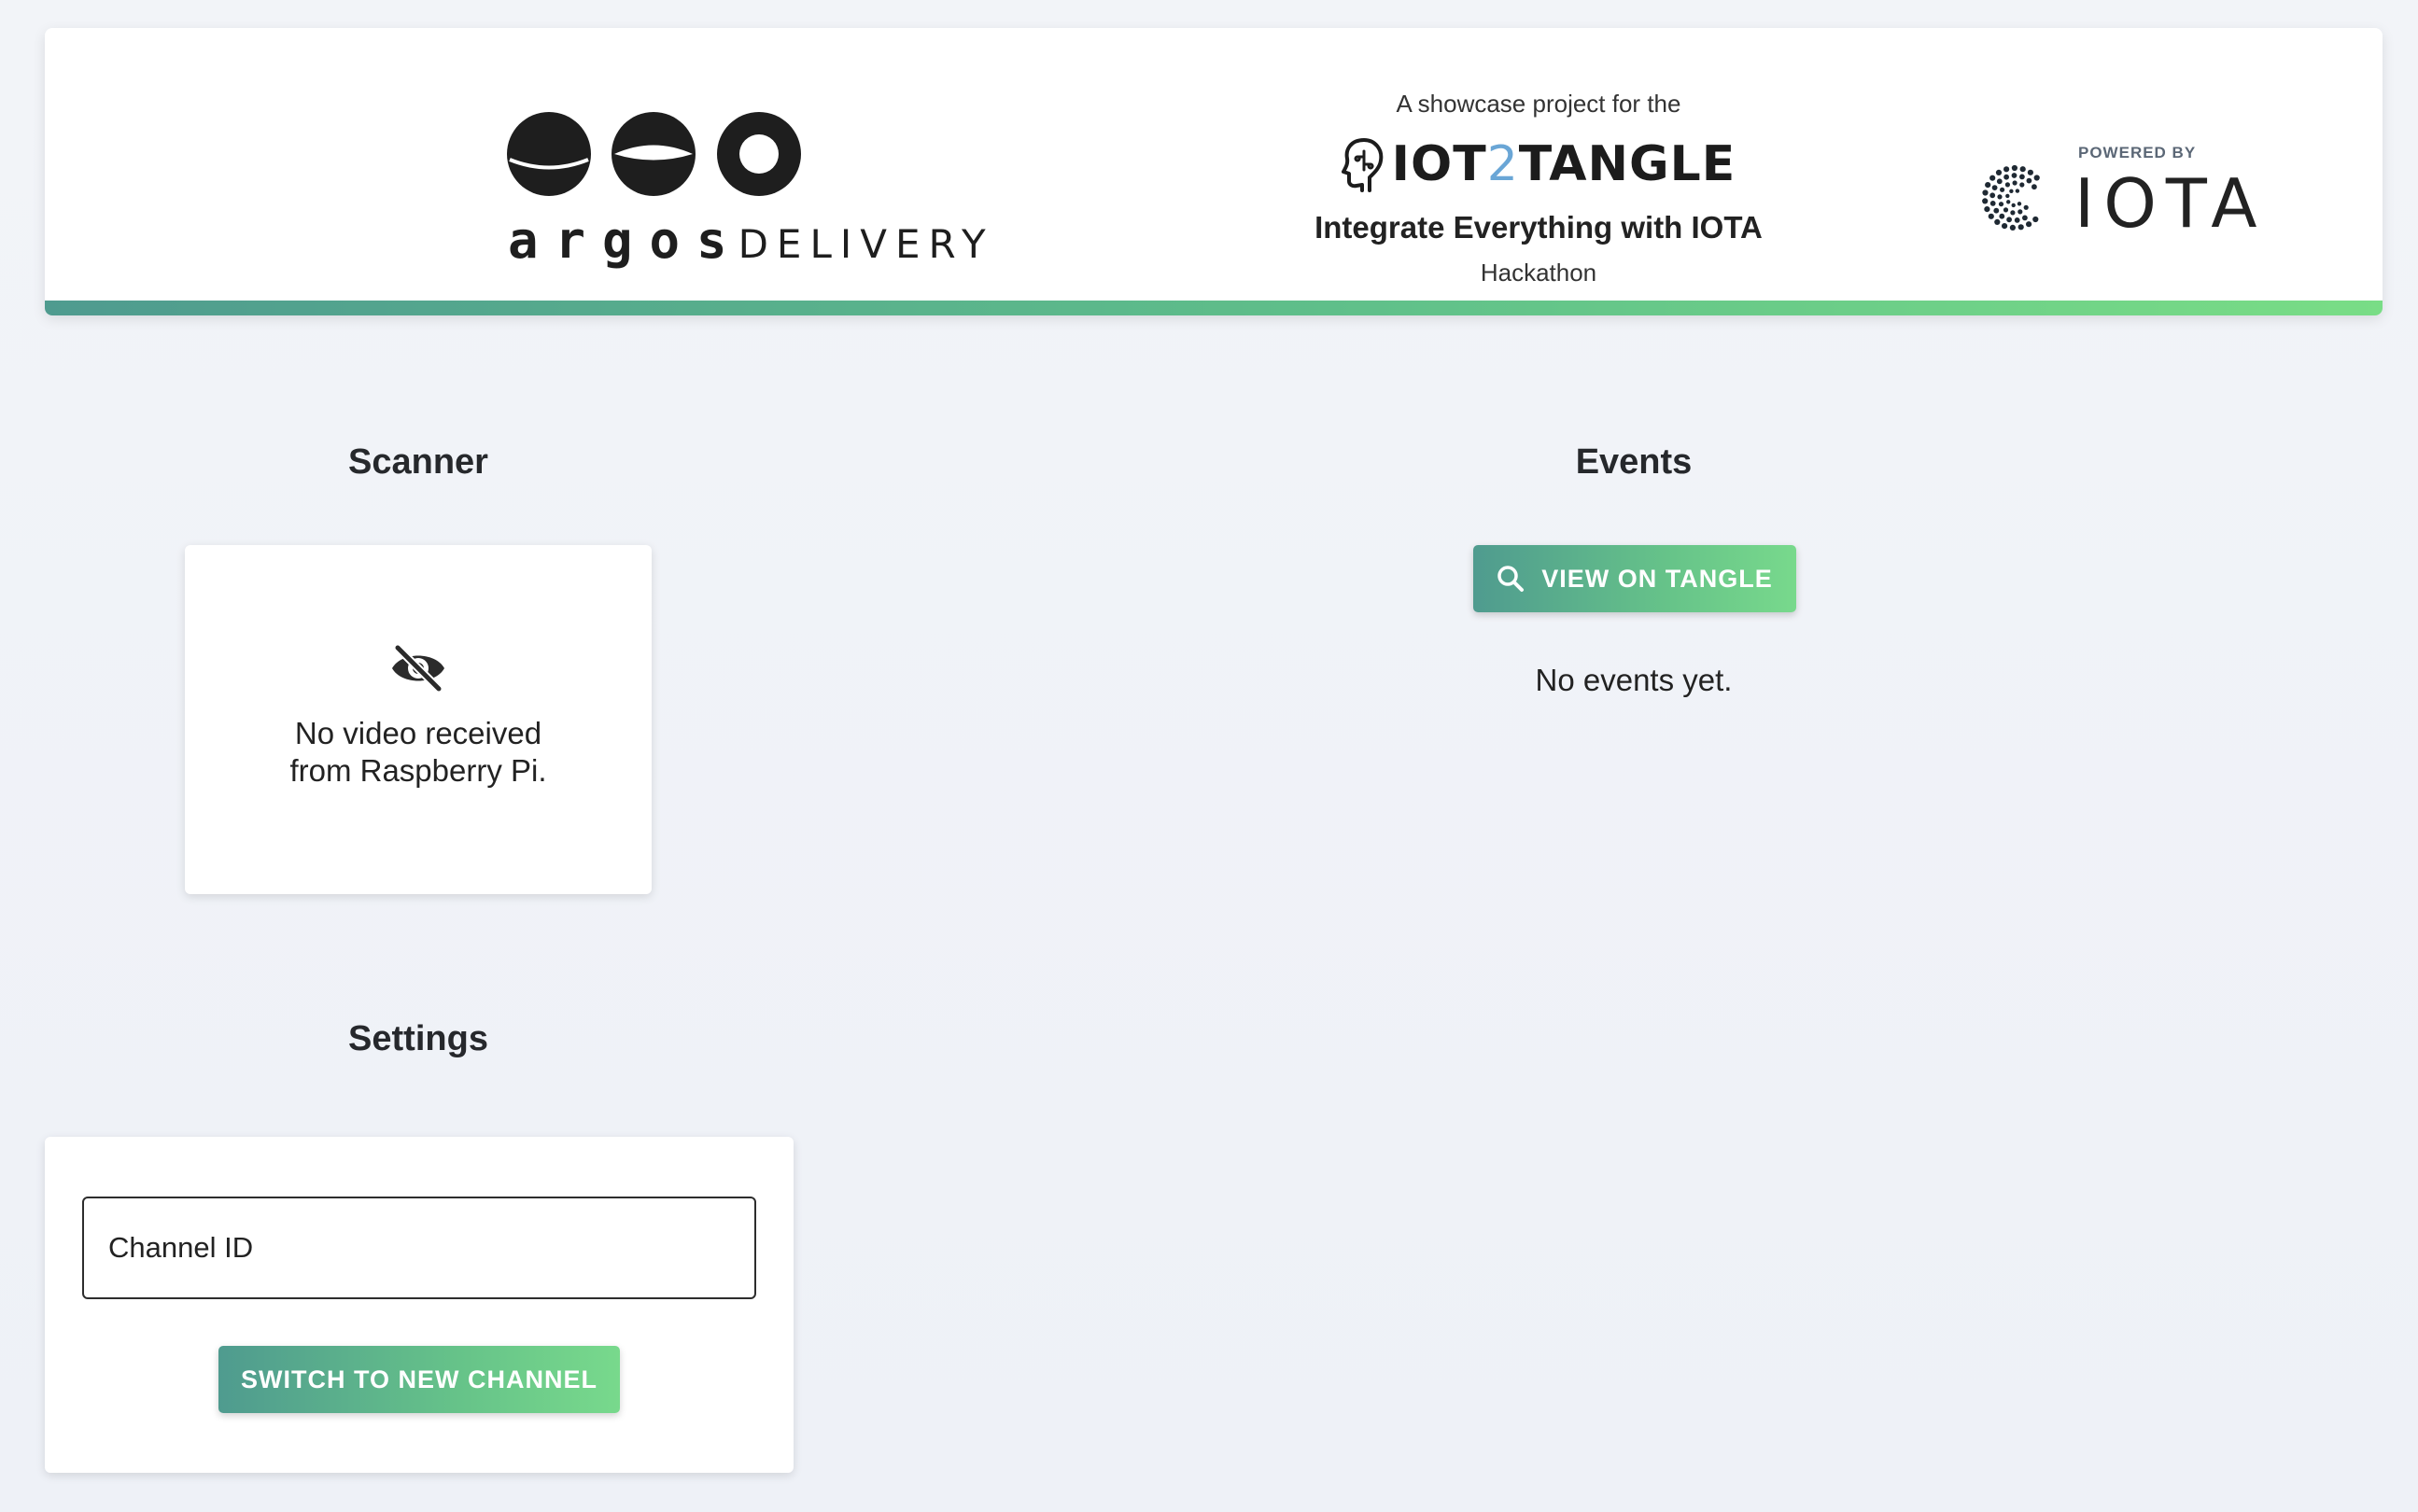  What do you see at coordinates (1627, 164) in the screenshot?
I see `iot2tangle-word-c: TANGLE` at bounding box center [1627, 164].